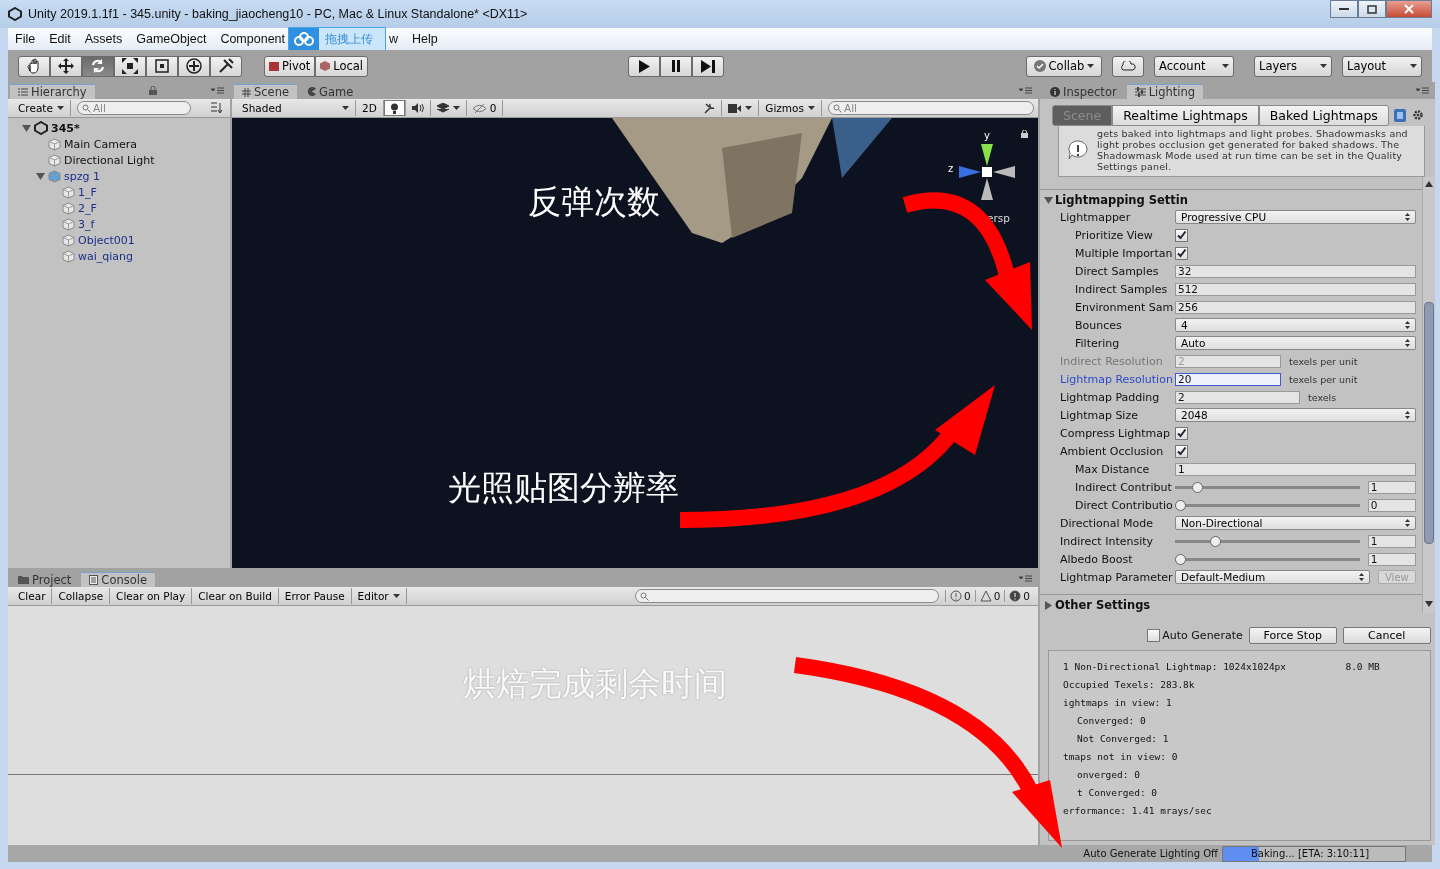  I want to click on menu-item: Assets, so click(103, 39).